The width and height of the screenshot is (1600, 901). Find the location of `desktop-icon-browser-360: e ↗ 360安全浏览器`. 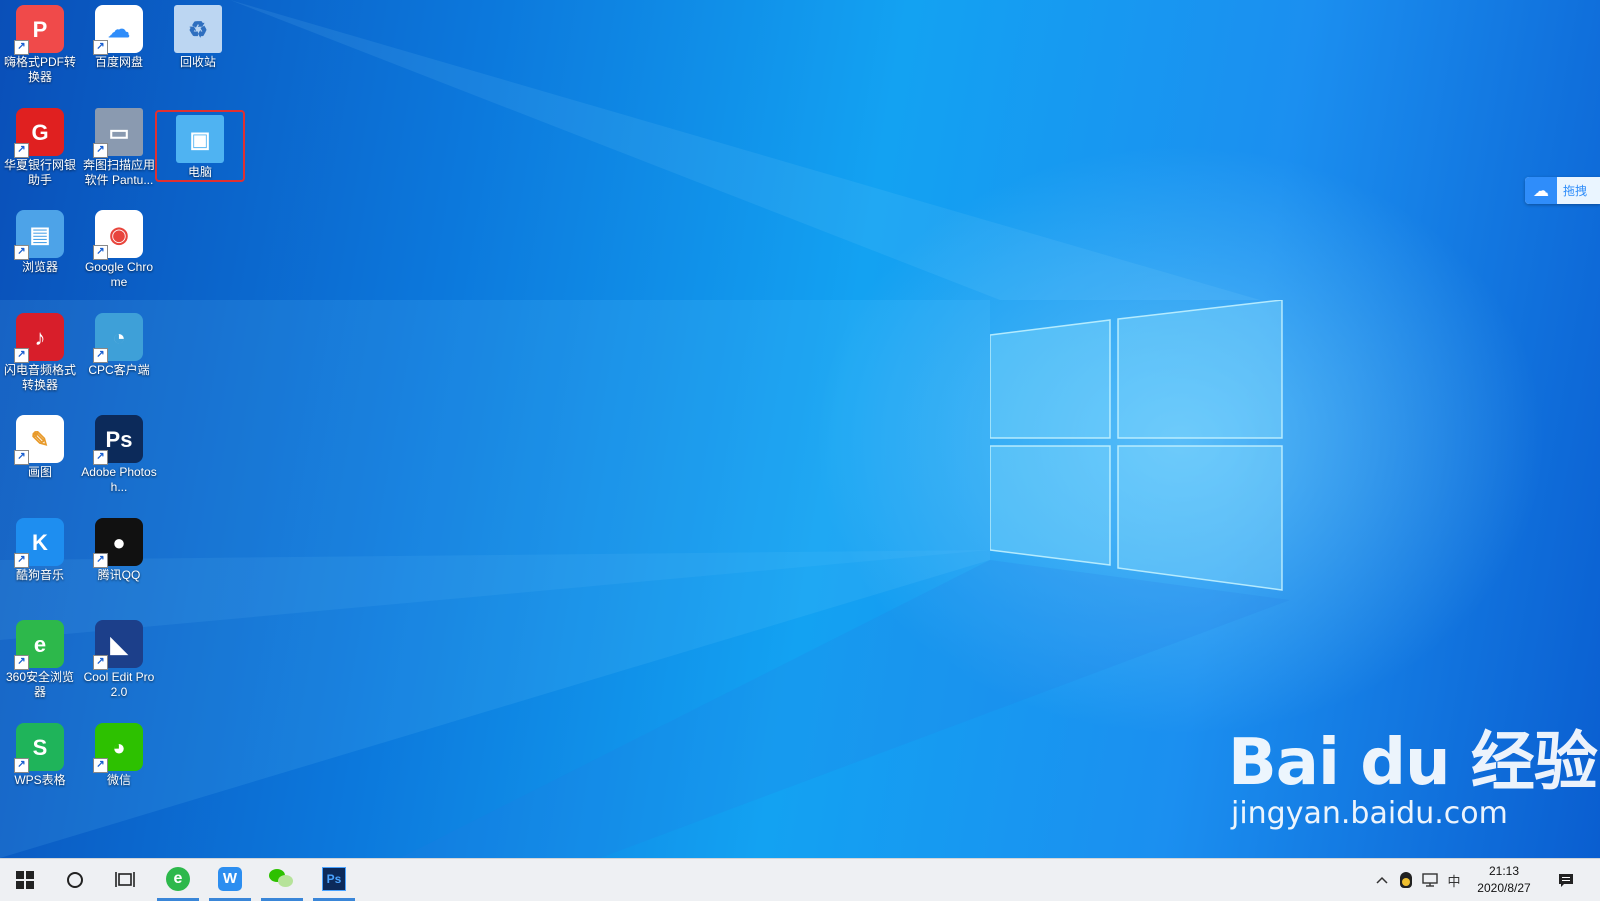

desktop-icon-browser-360: e ↗ 360安全浏览器 is located at coordinates (40, 661).